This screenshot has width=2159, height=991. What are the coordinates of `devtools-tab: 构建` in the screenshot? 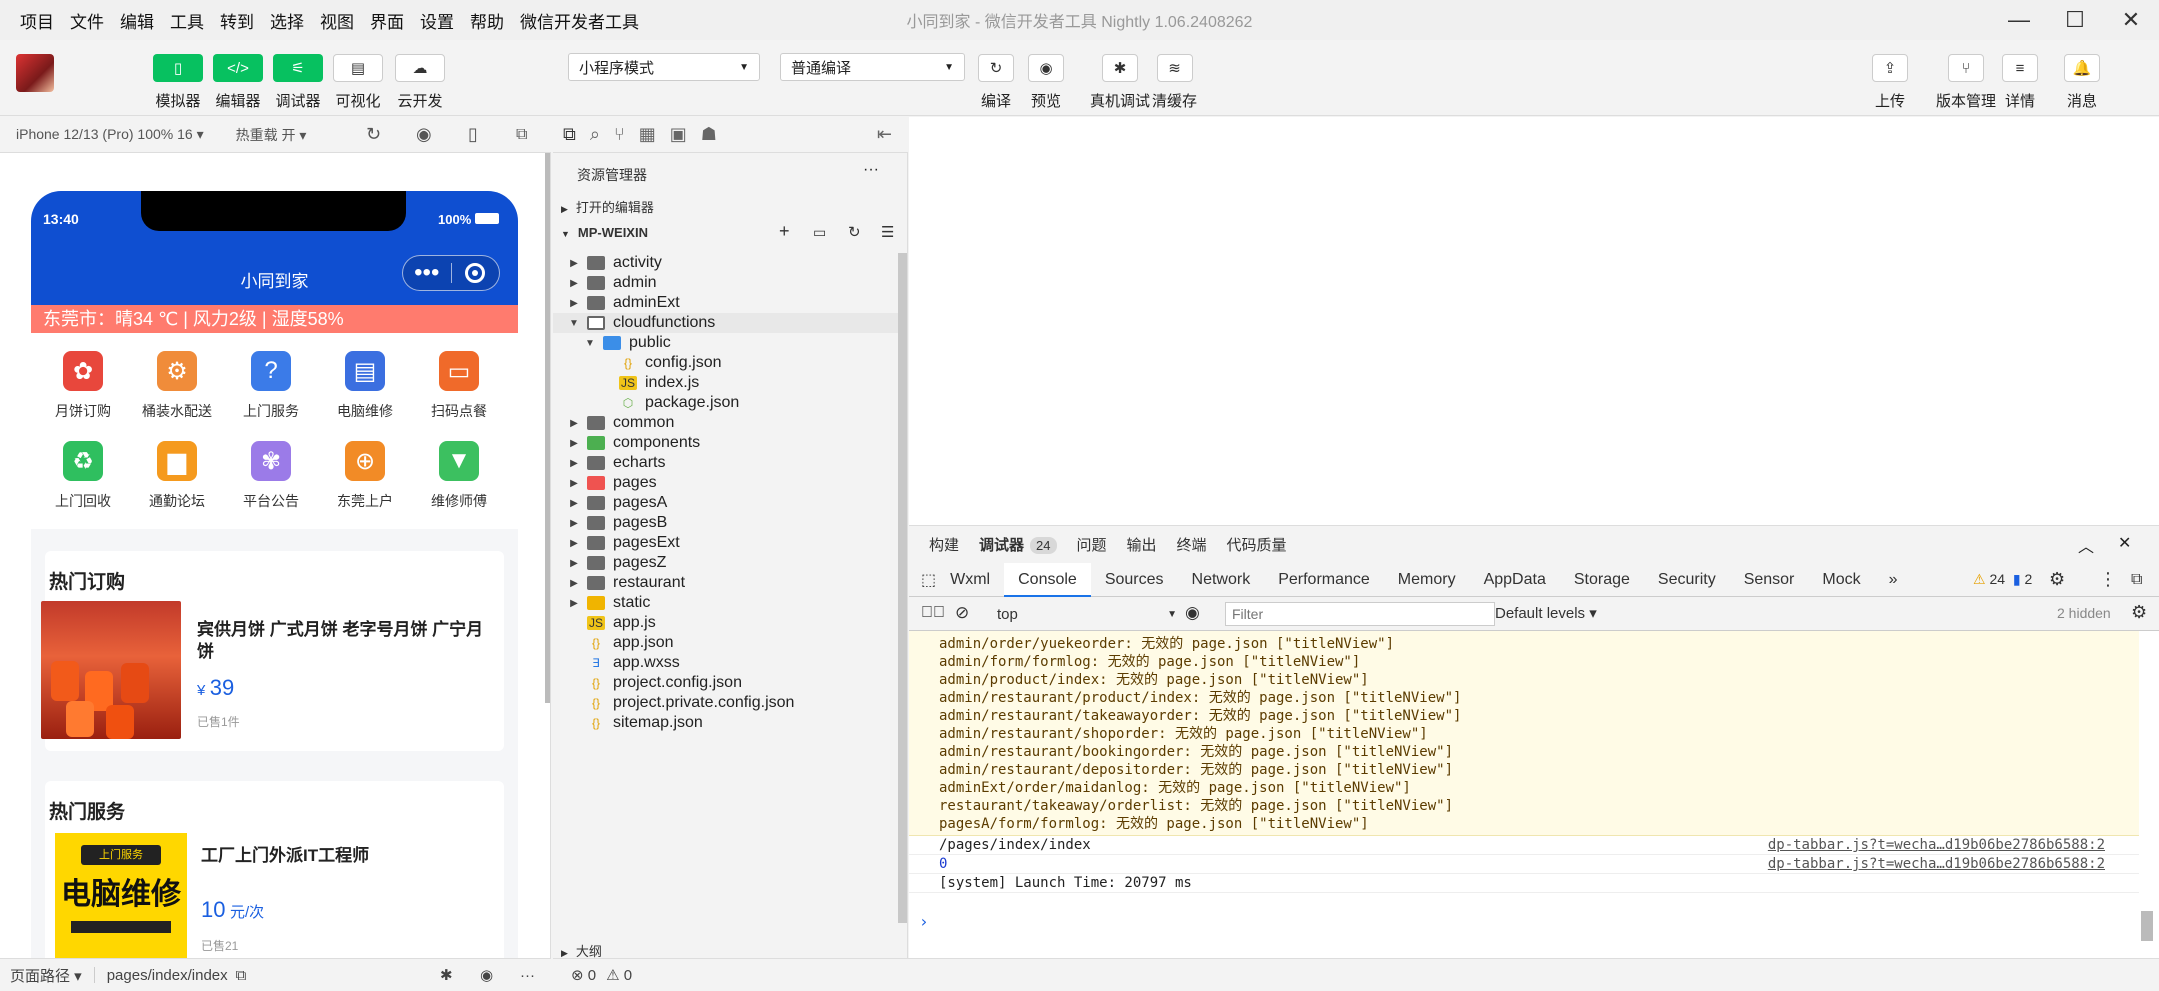 It's located at (944, 544).